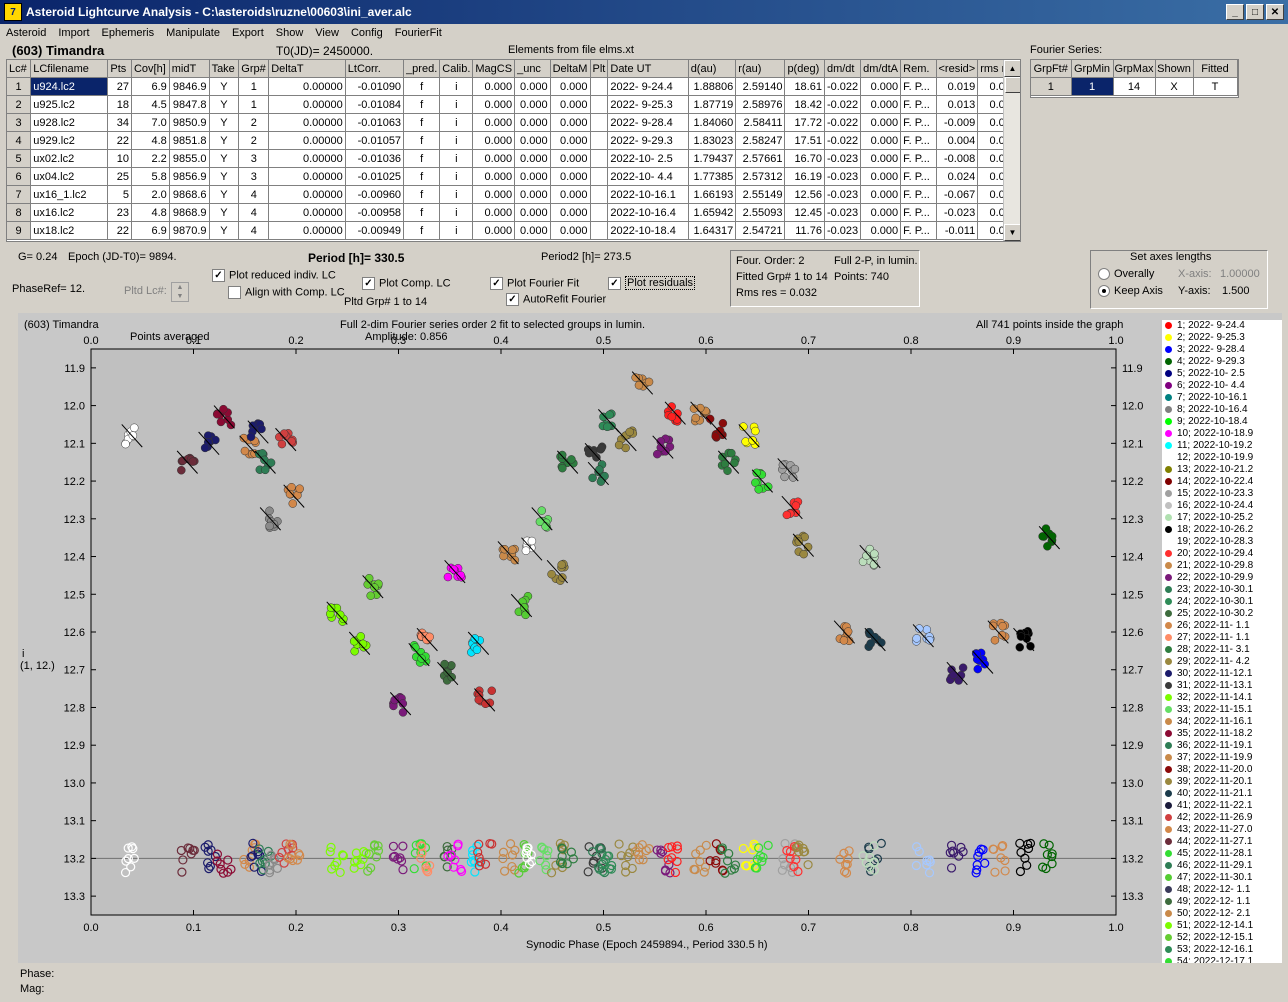  Describe the element at coordinates (189, 104) in the screenshot. I see `table-cell: 9847.8` at that location.